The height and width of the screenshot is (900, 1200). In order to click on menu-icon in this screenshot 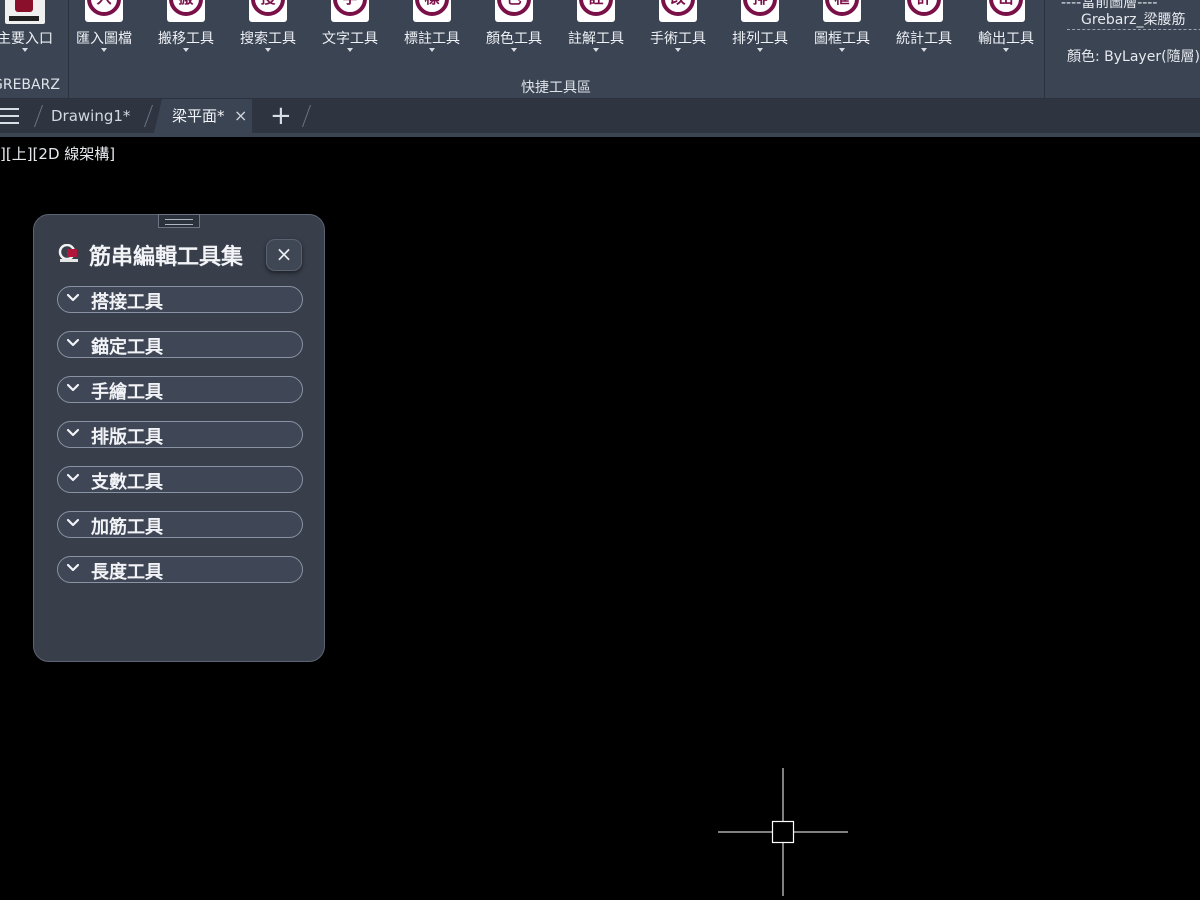, I will do `click(10, 116)`.